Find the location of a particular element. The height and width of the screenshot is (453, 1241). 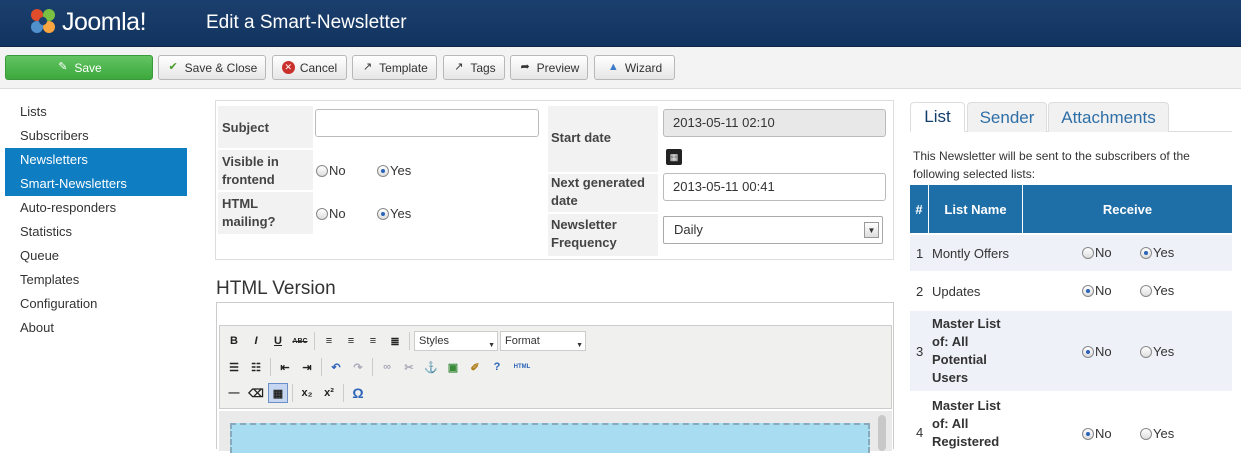

horizontal-rule-icon: — is located at coordinates (234, 393).